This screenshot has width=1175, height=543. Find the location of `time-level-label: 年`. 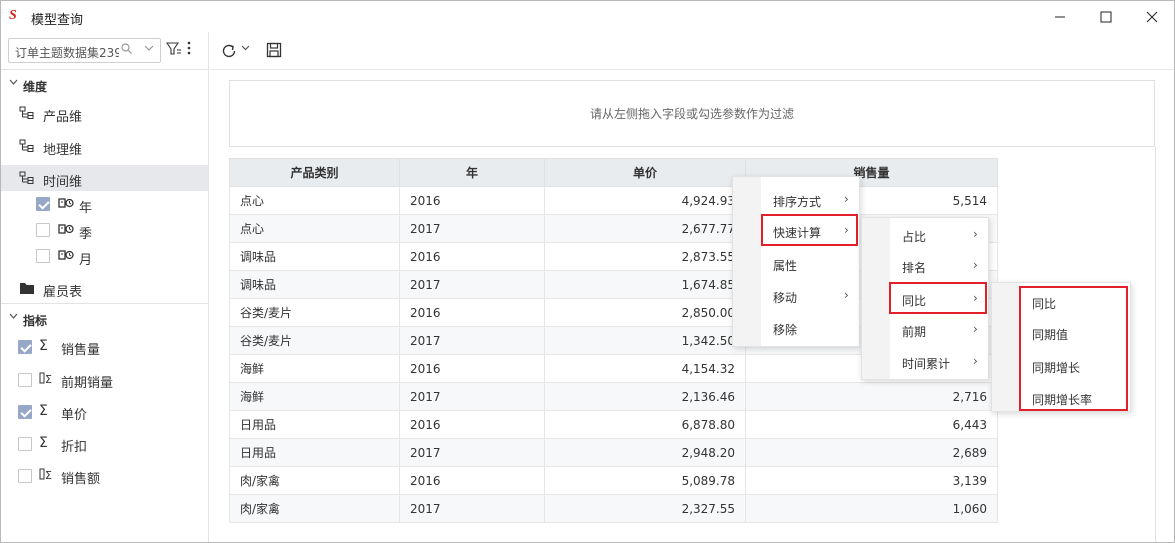

time-level-label: 年 is located at coordinates (86, 208).